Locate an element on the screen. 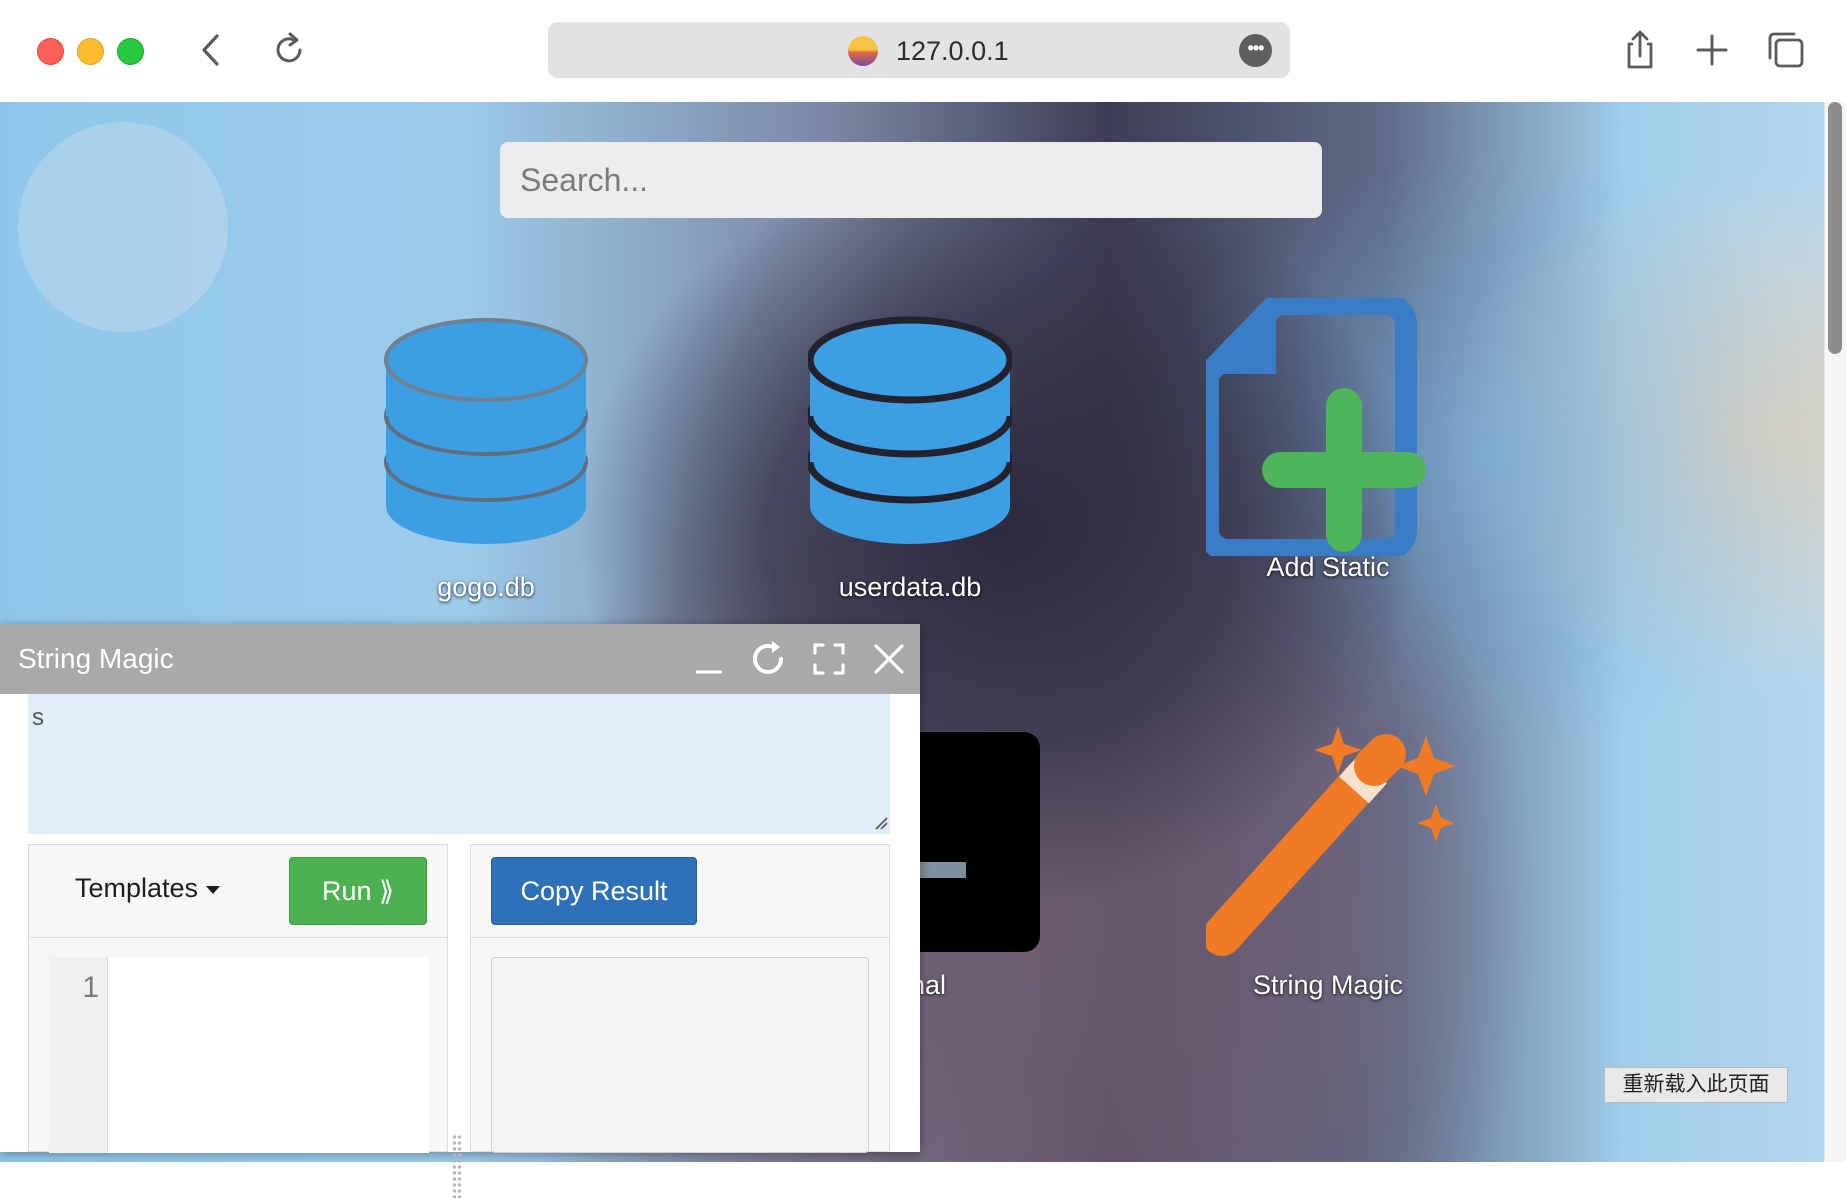  address-bar: 127.0.0.1 ••• is located at coordinates (919, 50).